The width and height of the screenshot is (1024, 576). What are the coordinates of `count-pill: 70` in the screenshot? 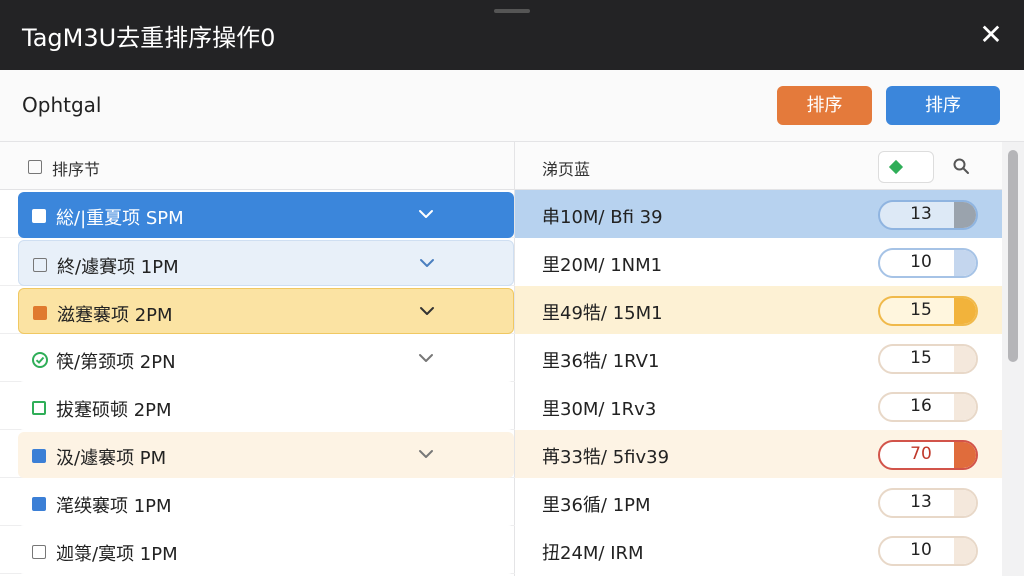 It's located at (928, 455).